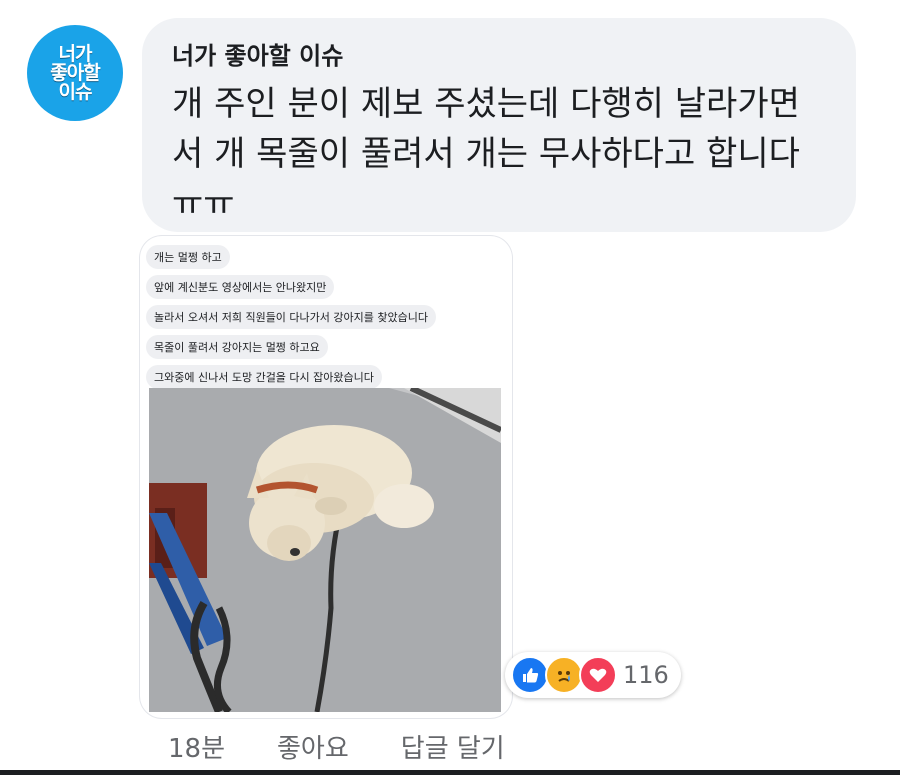 The height and width of the screenshot is (775, 900). I want to click on avatar-logo: 너가 좋아할 이슈, so click(75, 73).